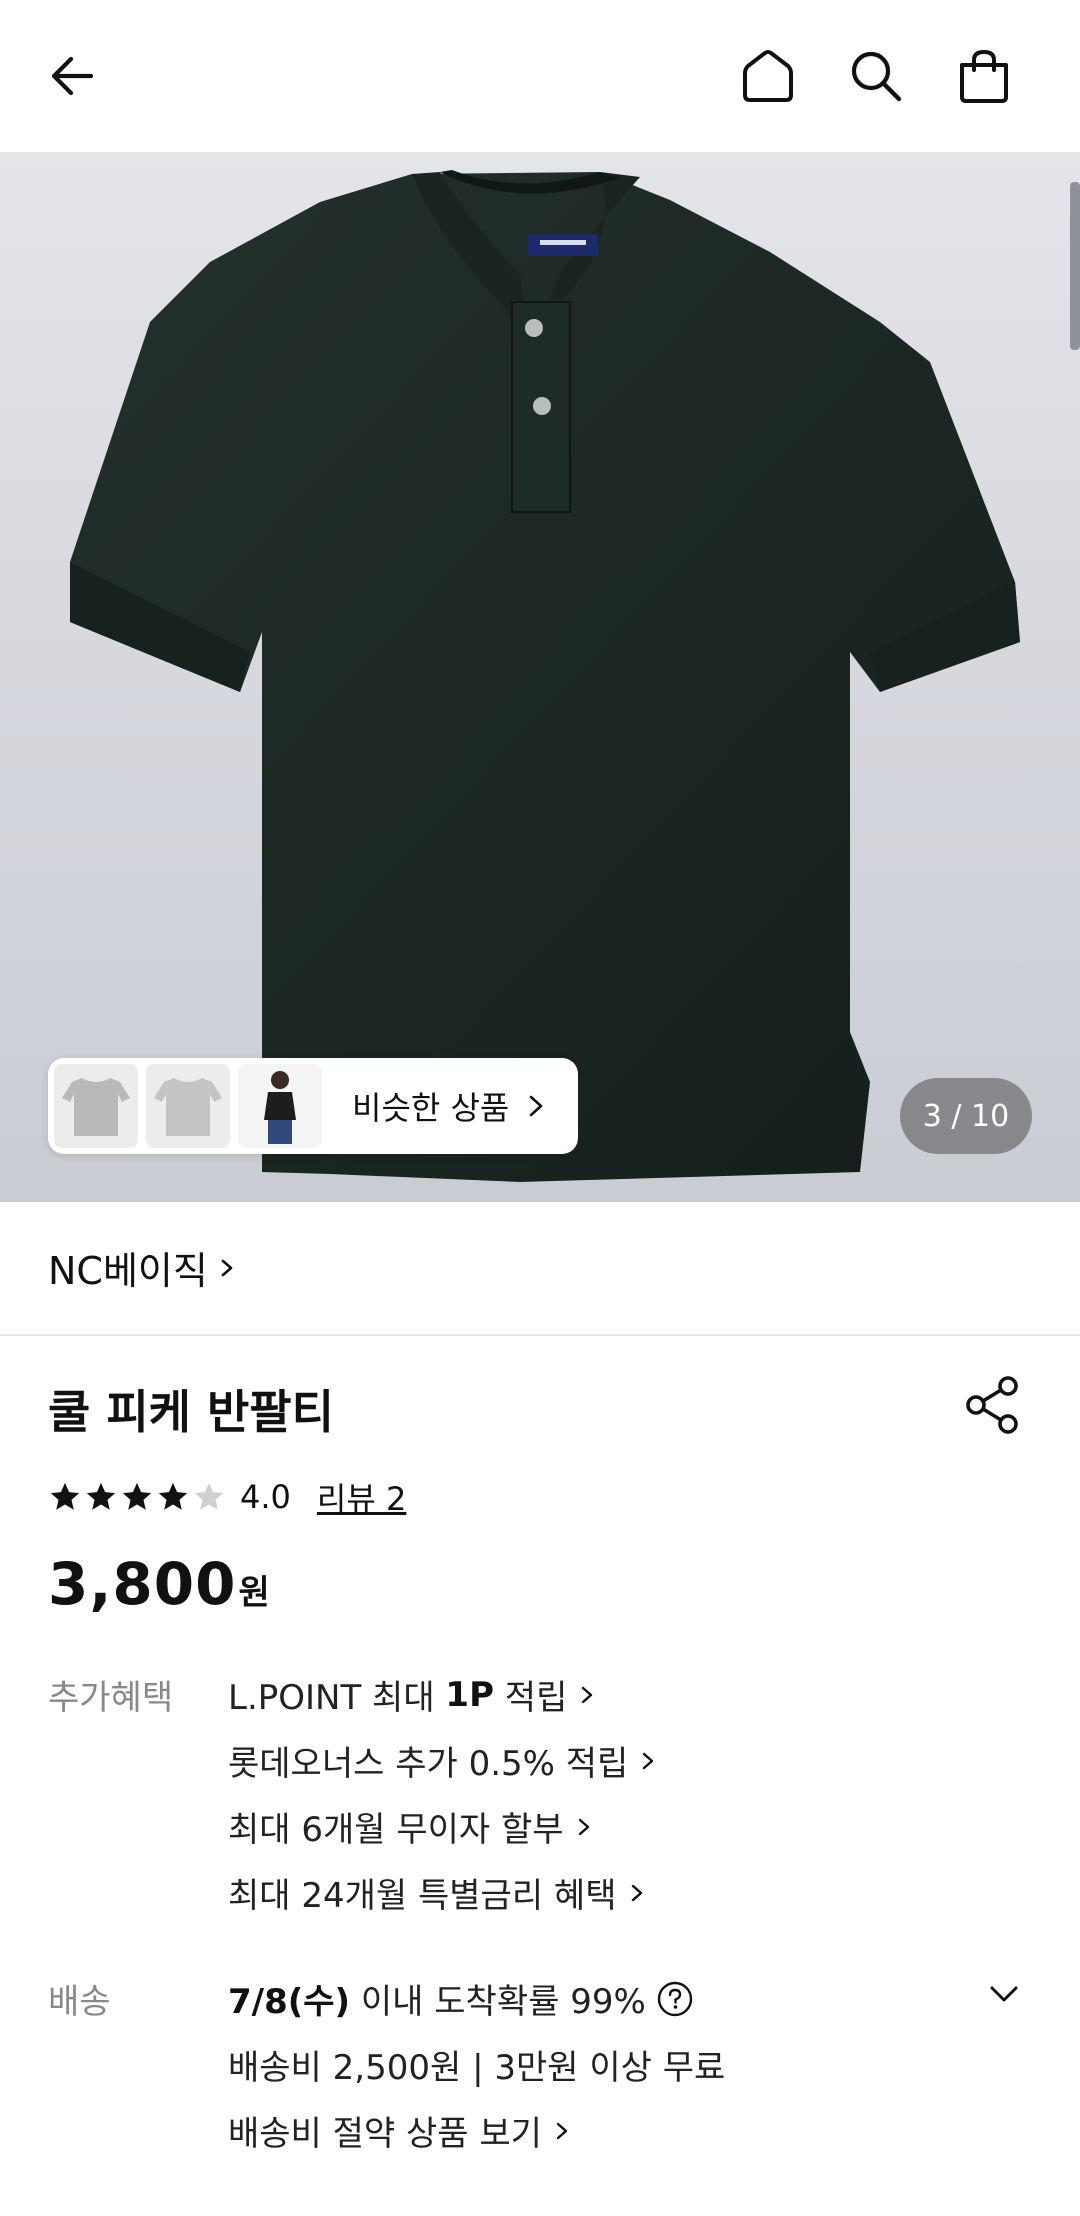  I want to click on top-app-bar, so click(540, 76).